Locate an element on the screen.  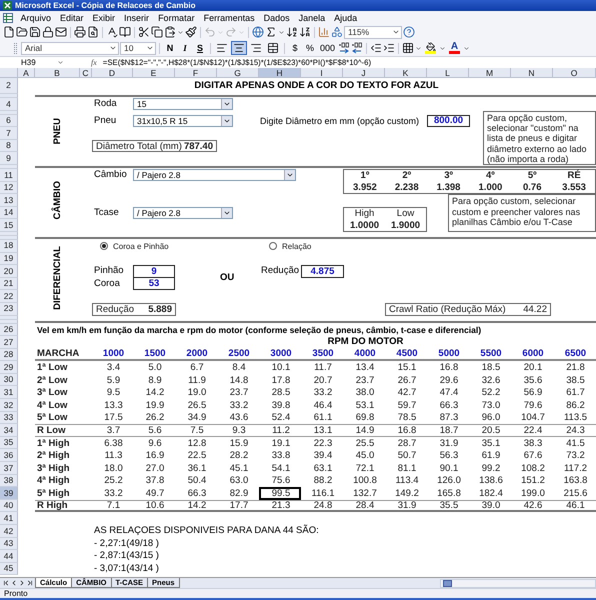
first-sheet-icon is located at coordinates (6, 583).